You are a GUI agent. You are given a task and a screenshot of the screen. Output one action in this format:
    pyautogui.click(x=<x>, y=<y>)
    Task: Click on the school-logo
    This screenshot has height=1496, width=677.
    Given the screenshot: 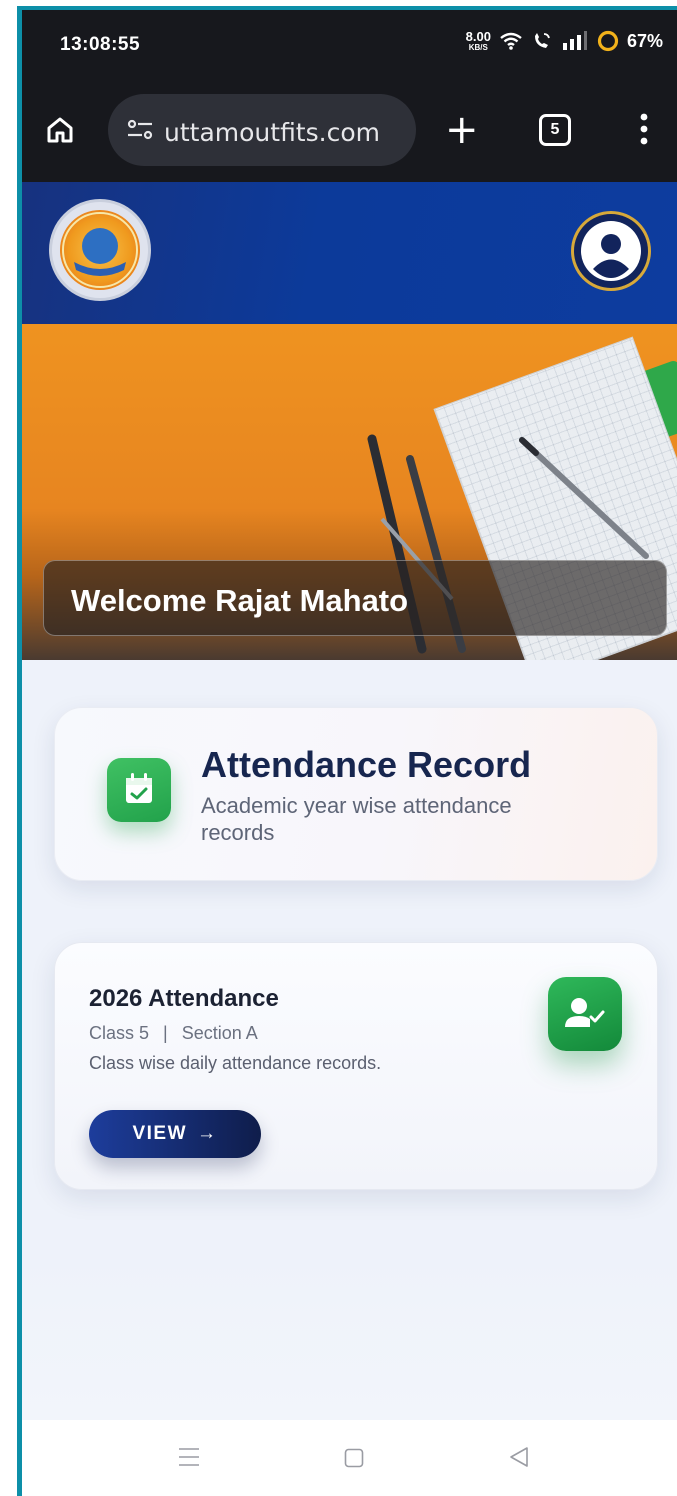 What is the action you would take?
    pyautogui.click(x=100, y=250)
    